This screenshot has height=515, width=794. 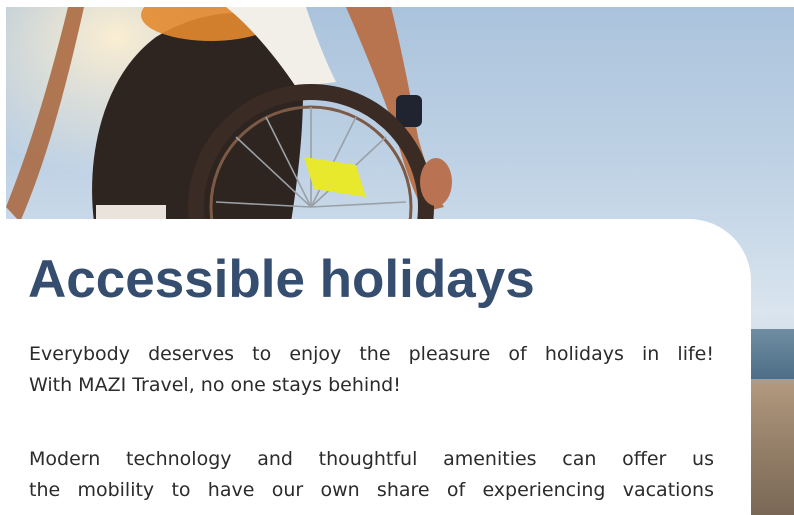 I want to click on page-title: Accessible holidays, so click(x=281, y=279).